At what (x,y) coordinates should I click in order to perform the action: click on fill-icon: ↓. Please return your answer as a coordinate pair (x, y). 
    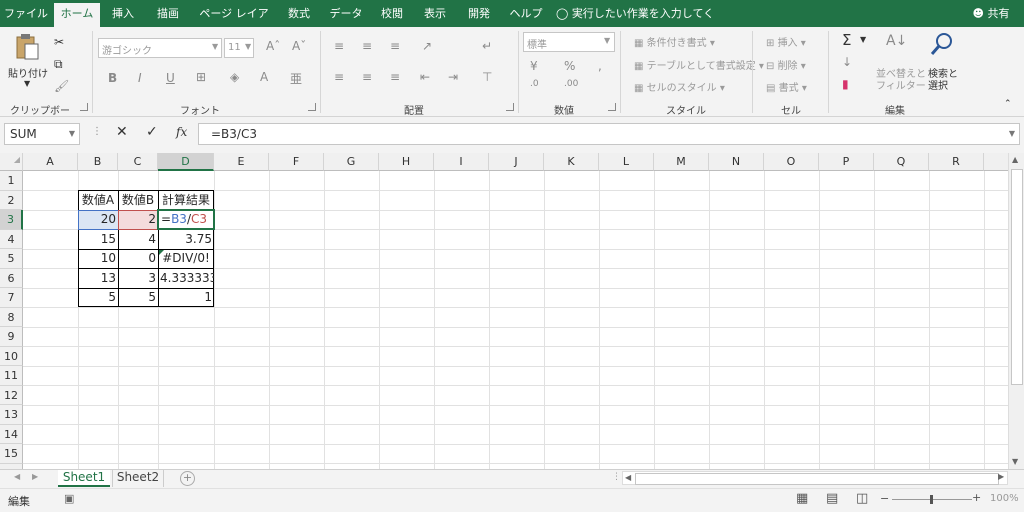
    Looking at the image, I should click on (847, 62).